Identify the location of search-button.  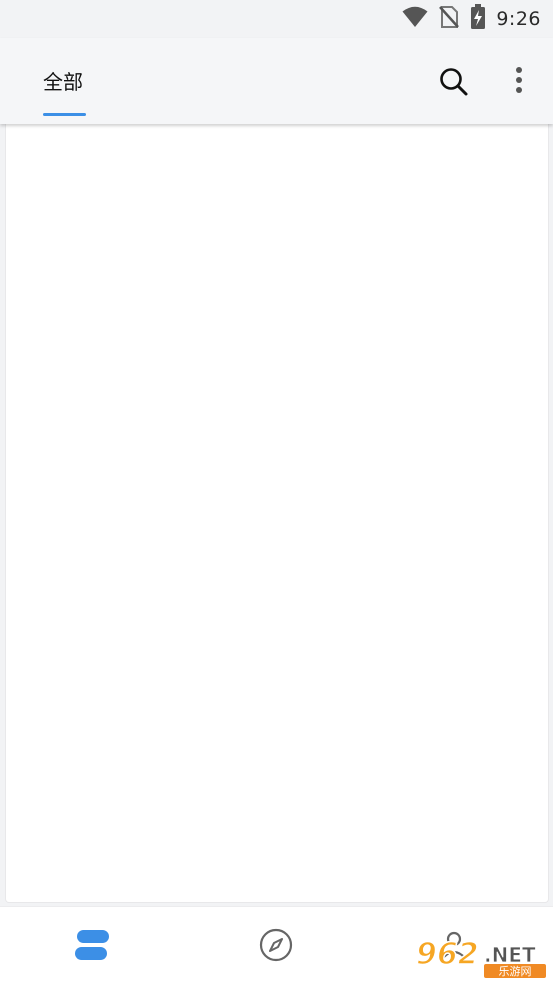
(454, 82).